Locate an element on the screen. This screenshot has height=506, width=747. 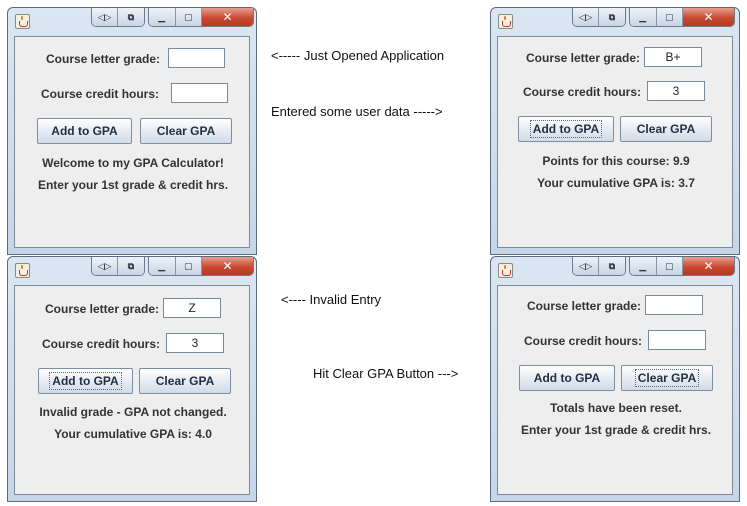
annotation-entered-data: Entered some user data -----> is located at coordinates (357, 111).